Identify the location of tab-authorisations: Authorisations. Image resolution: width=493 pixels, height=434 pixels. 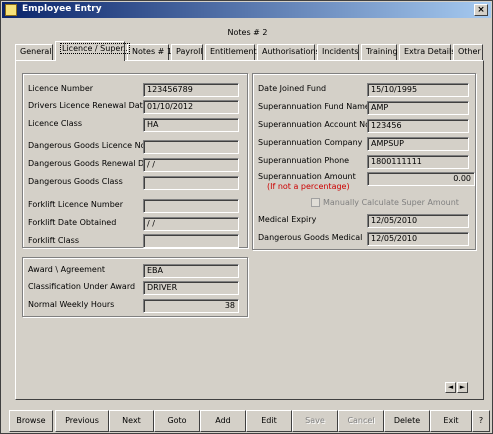
(288, 52).